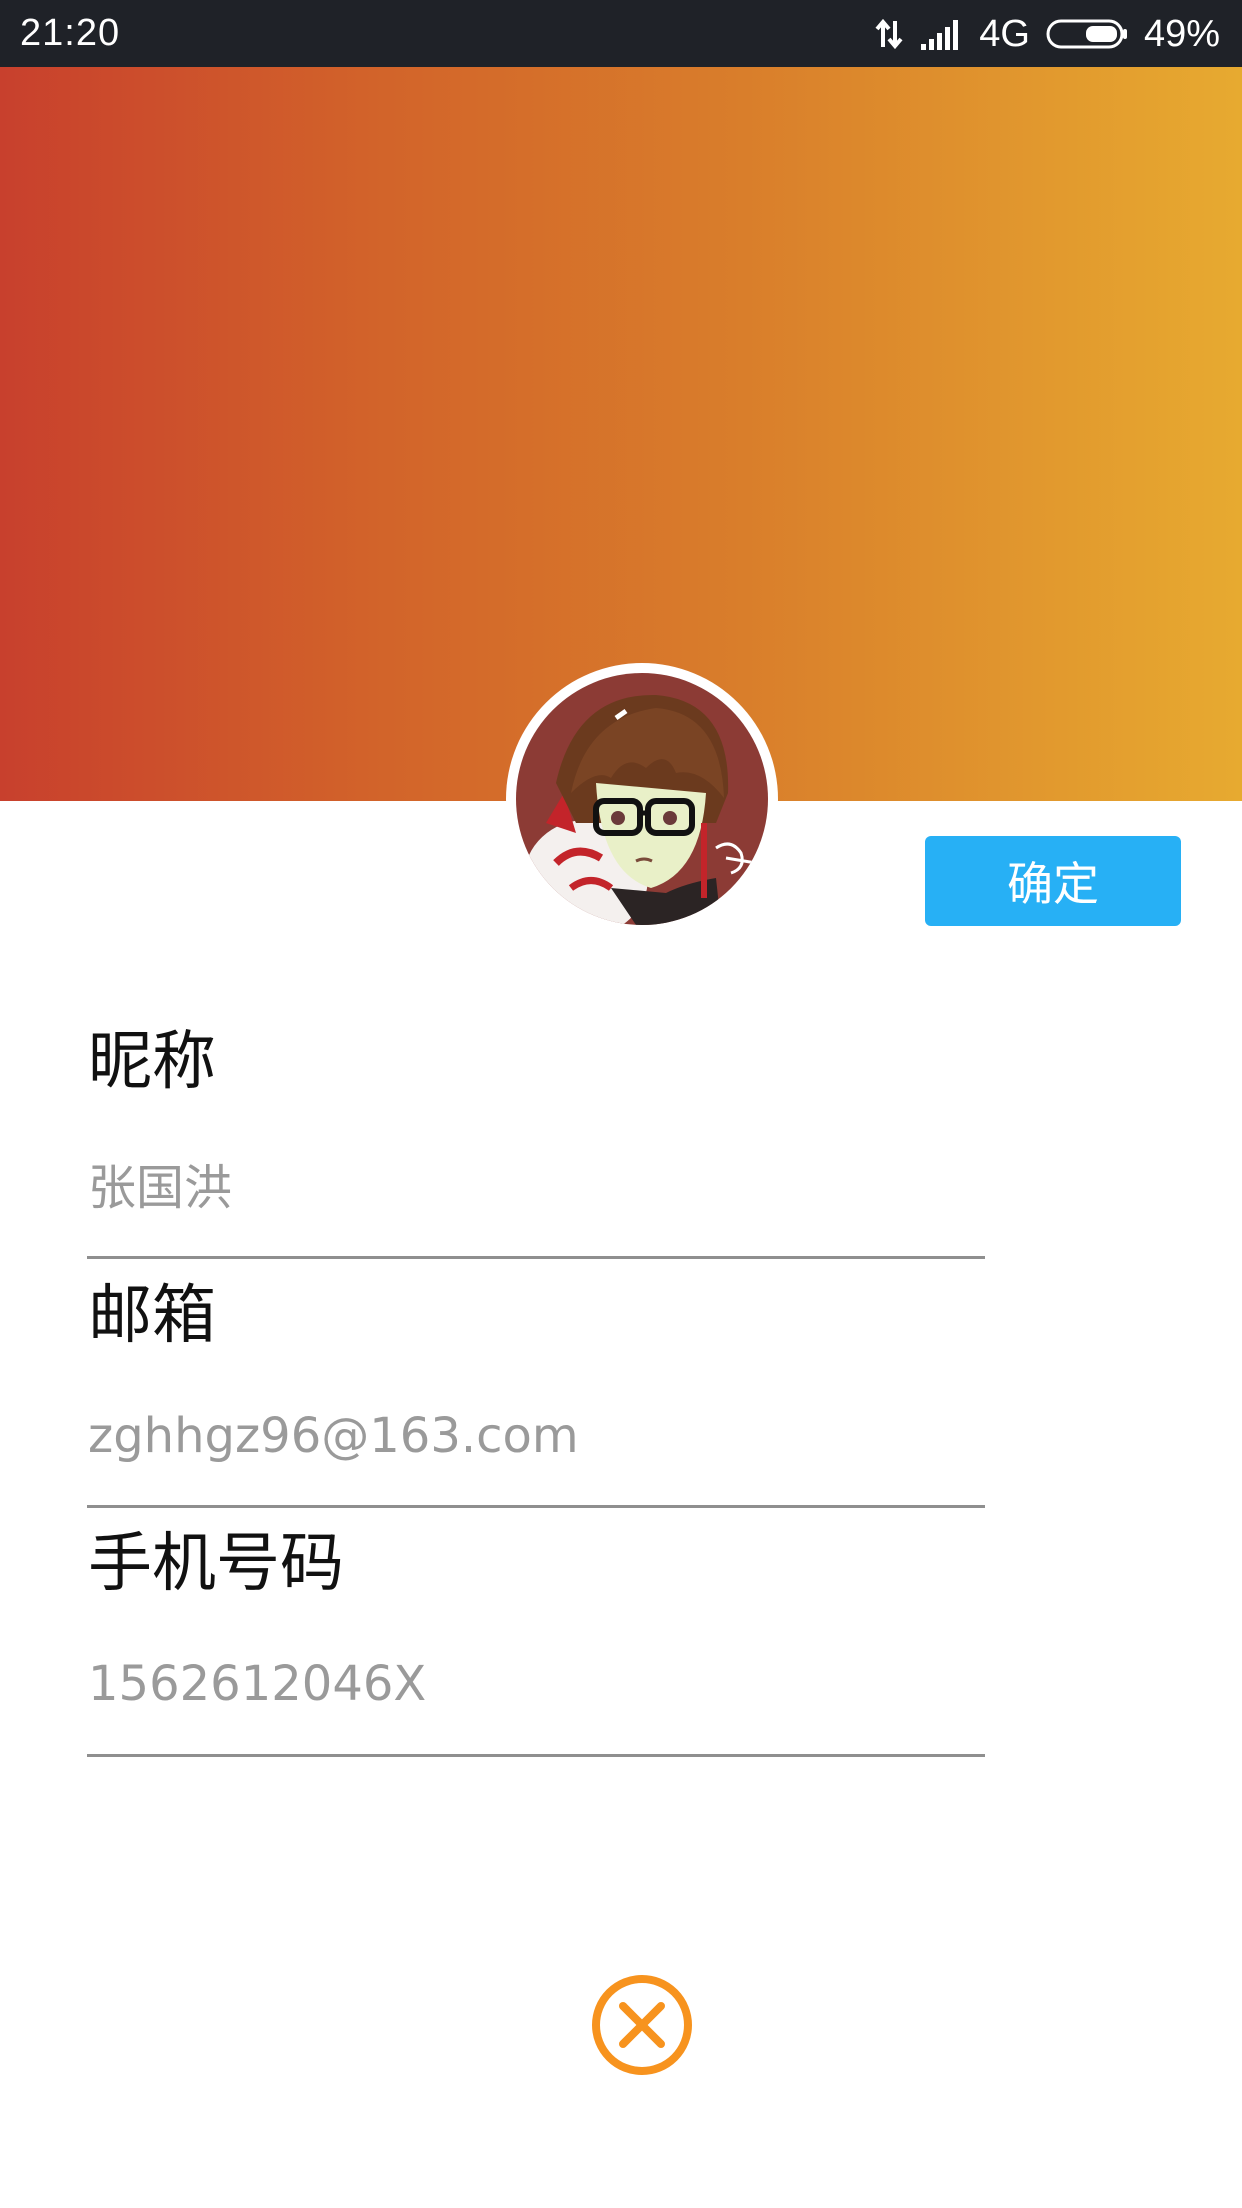 The height and width of the screenshot is (2208, 1242). I want to click on phone-input, so click(533, 1684).